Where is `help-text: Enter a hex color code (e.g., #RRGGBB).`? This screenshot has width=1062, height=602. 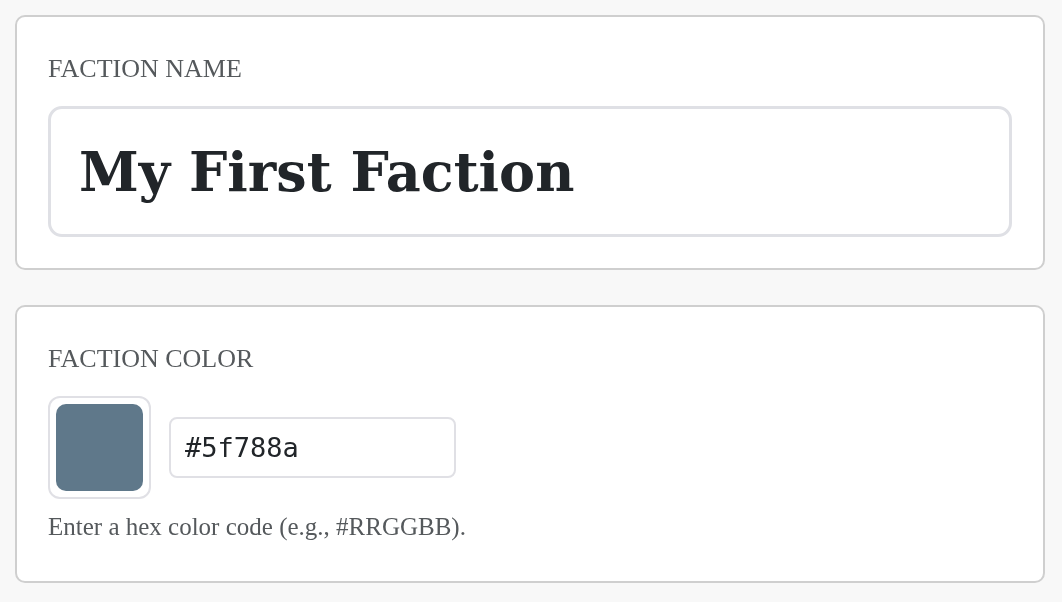 help-text: Enter a hex color code (e.g., #RRGGBB). is located at coordinates (257, 527).